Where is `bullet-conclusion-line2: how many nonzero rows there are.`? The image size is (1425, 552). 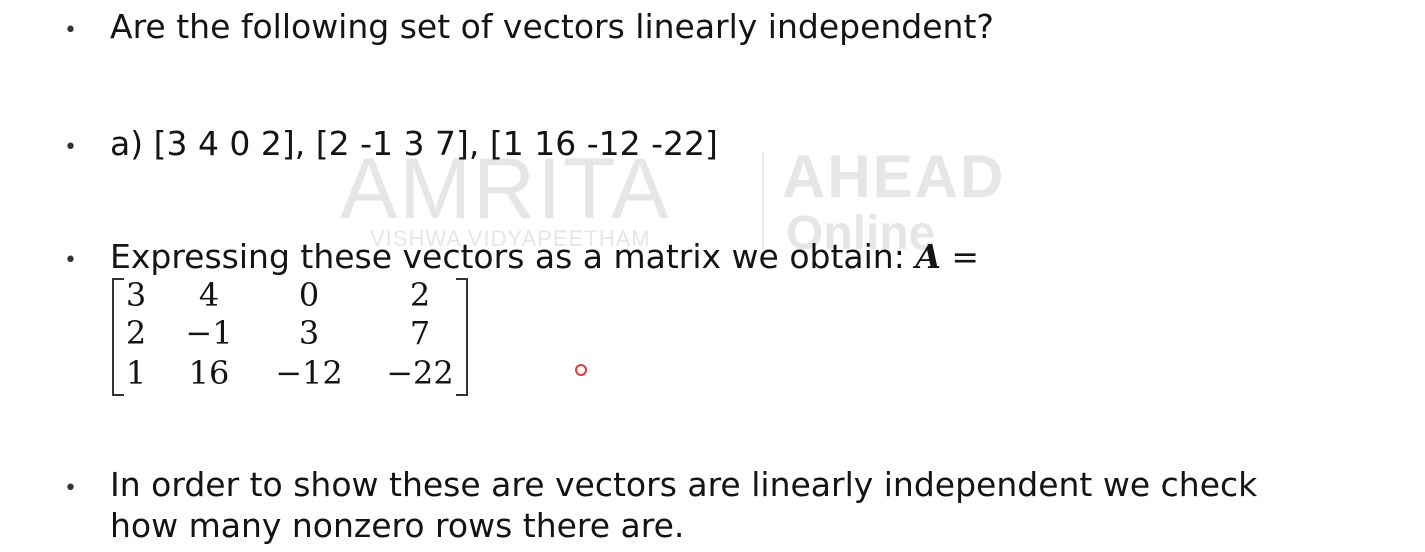 bullet-conclusion-line2: how many nonzero rows there are. is located at coordinates (397, 525).